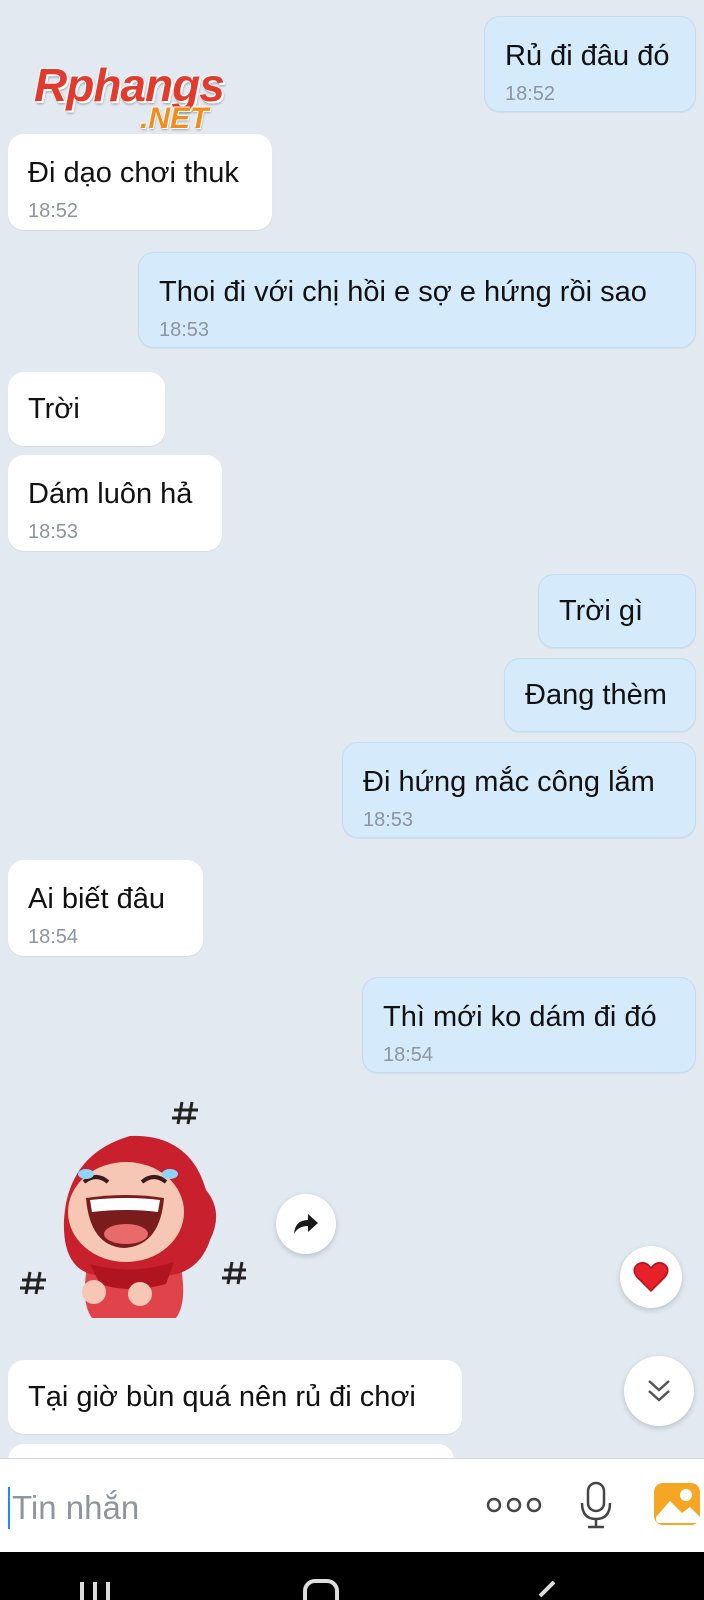 This screenshot has height=1600, width=704. I want to click on scroll-to-bottom-button, so click(659, 1391).